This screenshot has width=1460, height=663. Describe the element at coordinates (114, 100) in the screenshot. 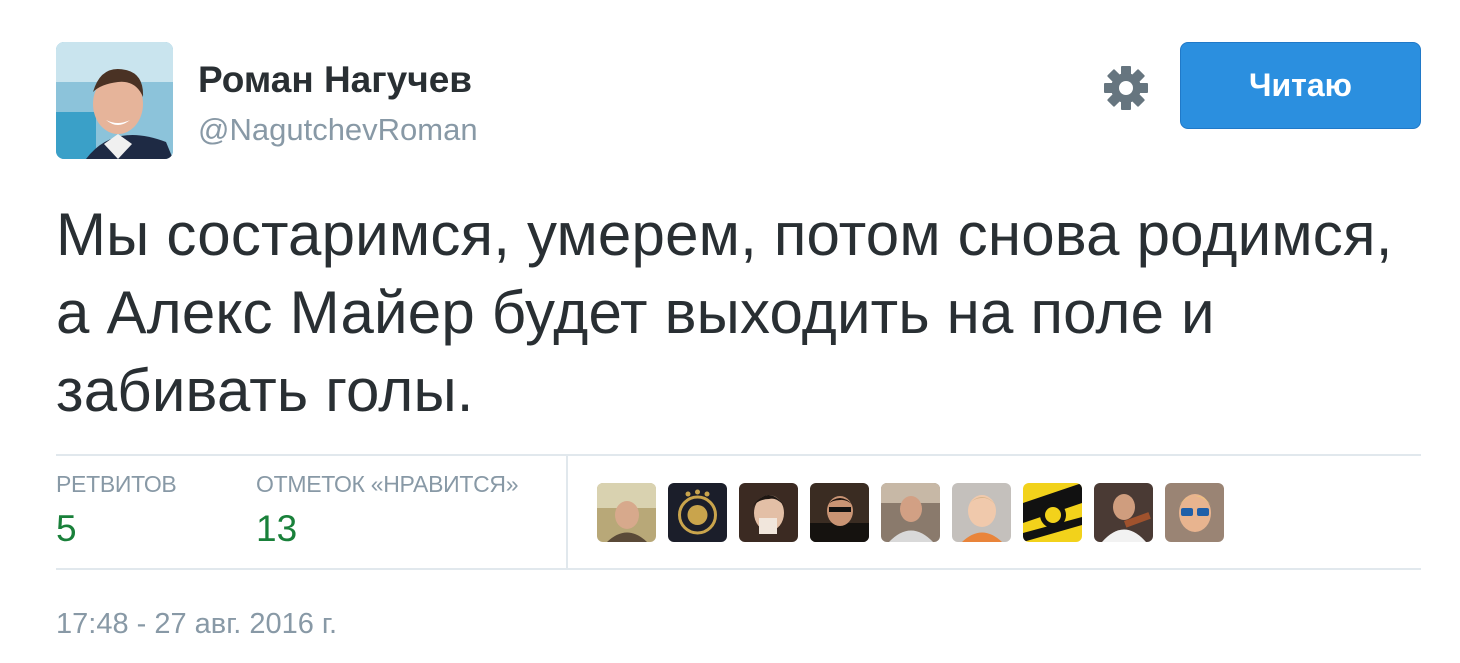

I see `author-avatar` at that location.